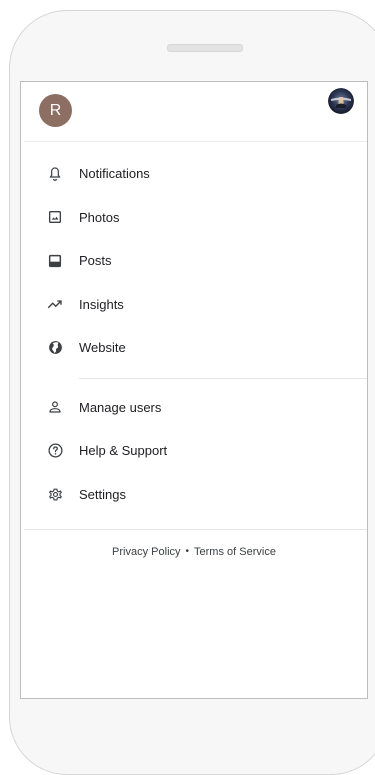 The image size is (375, 775). Describe the element at coordinates (194, 451) in the screenshot. I see `menu-item-help-support: Help & Support` at that location.